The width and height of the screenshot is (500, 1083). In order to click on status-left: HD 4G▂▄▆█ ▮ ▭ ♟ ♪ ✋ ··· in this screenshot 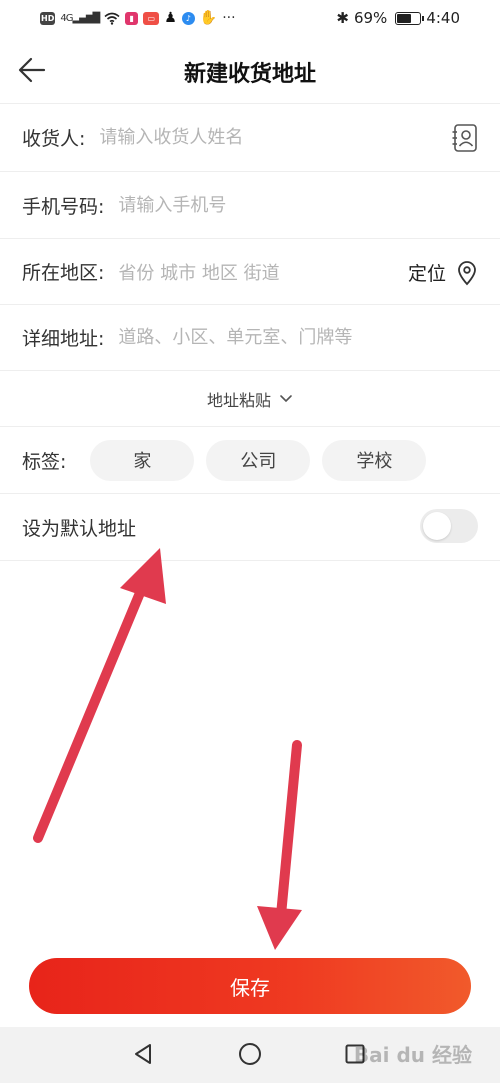, I will do `click(138, 18)`.